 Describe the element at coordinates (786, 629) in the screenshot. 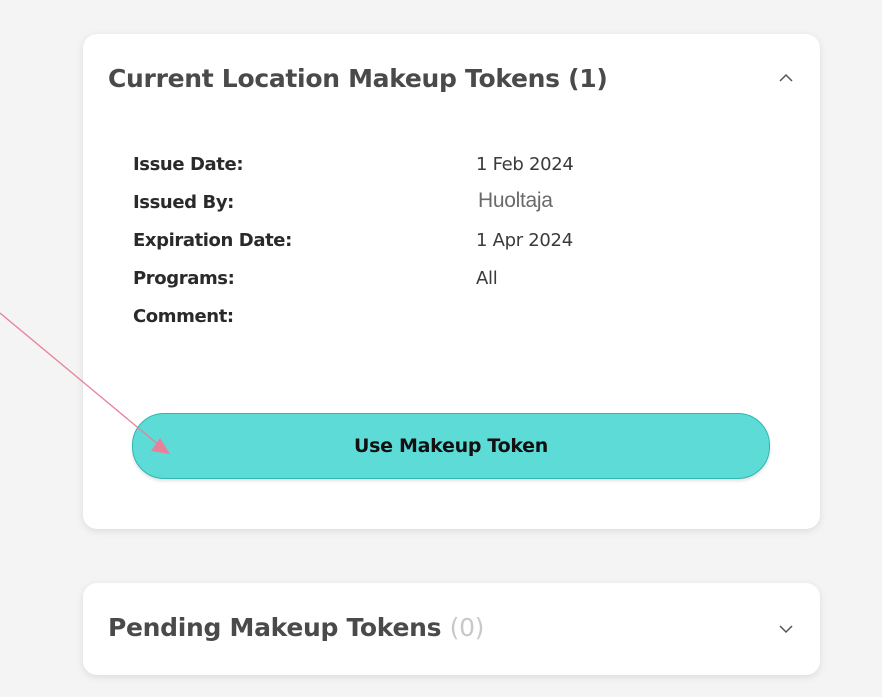

I see `chevron-down-icon` at that location.